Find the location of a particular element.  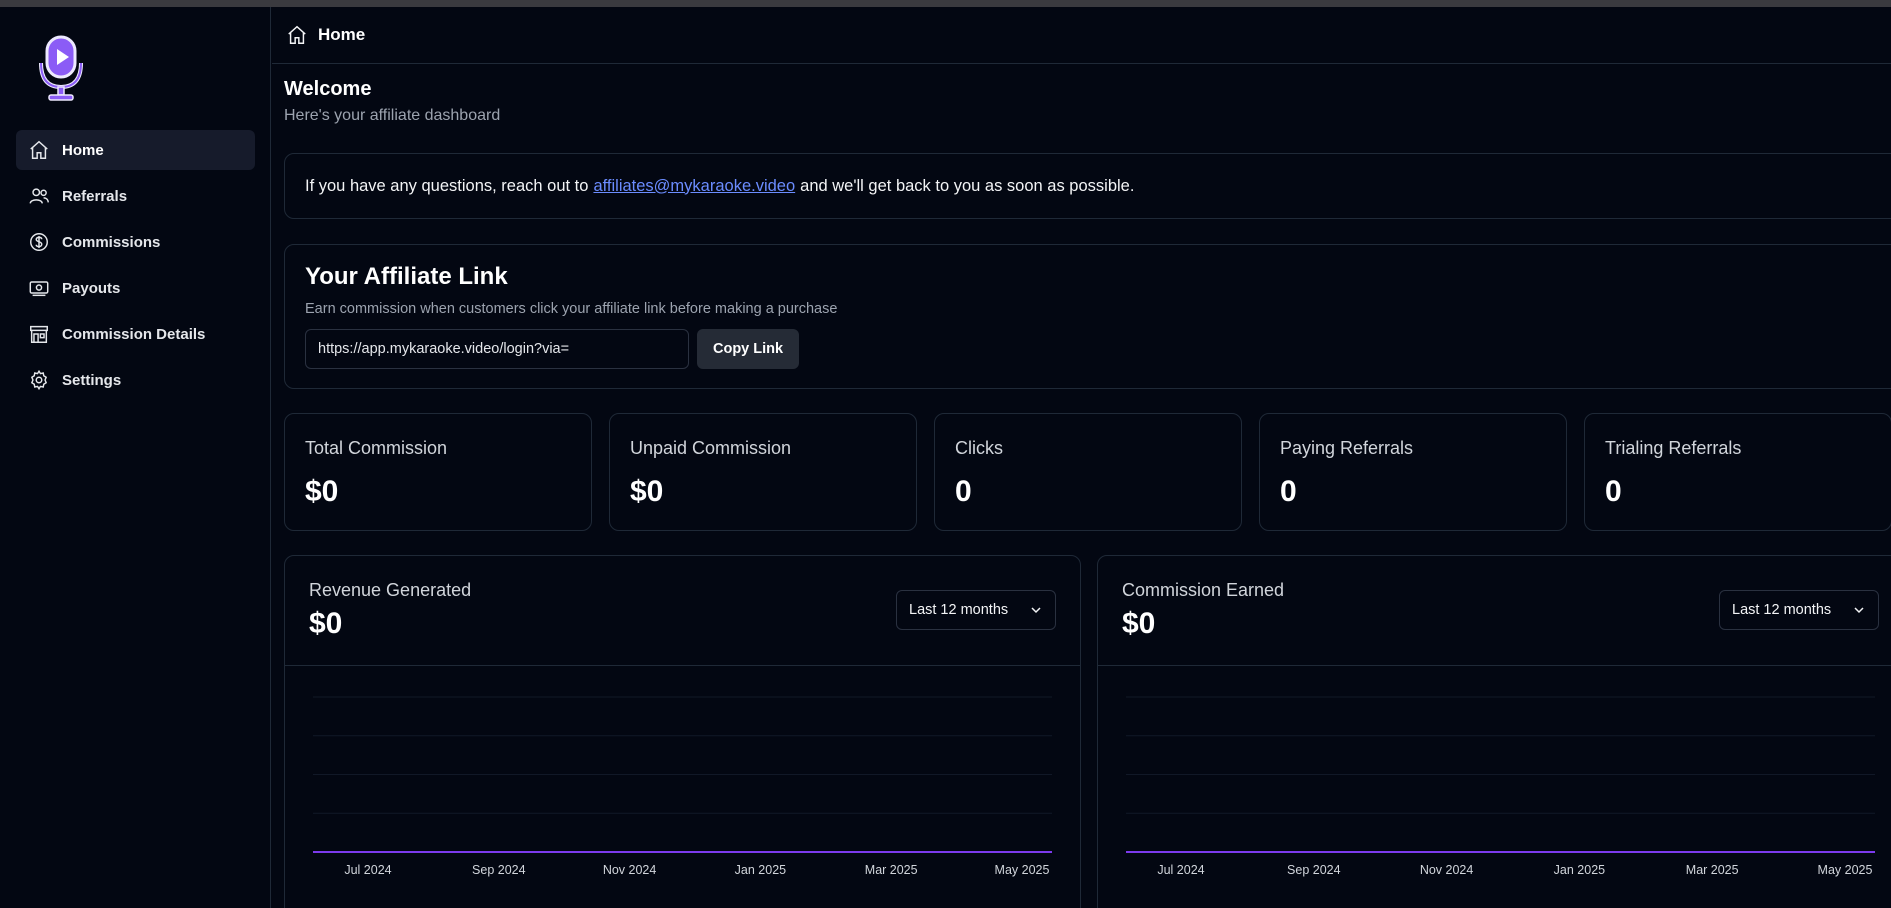

gear-icon is located at coordinates (39, 380).